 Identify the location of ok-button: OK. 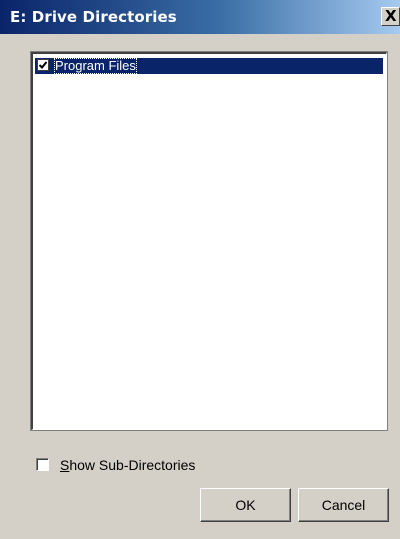
(245, 505).